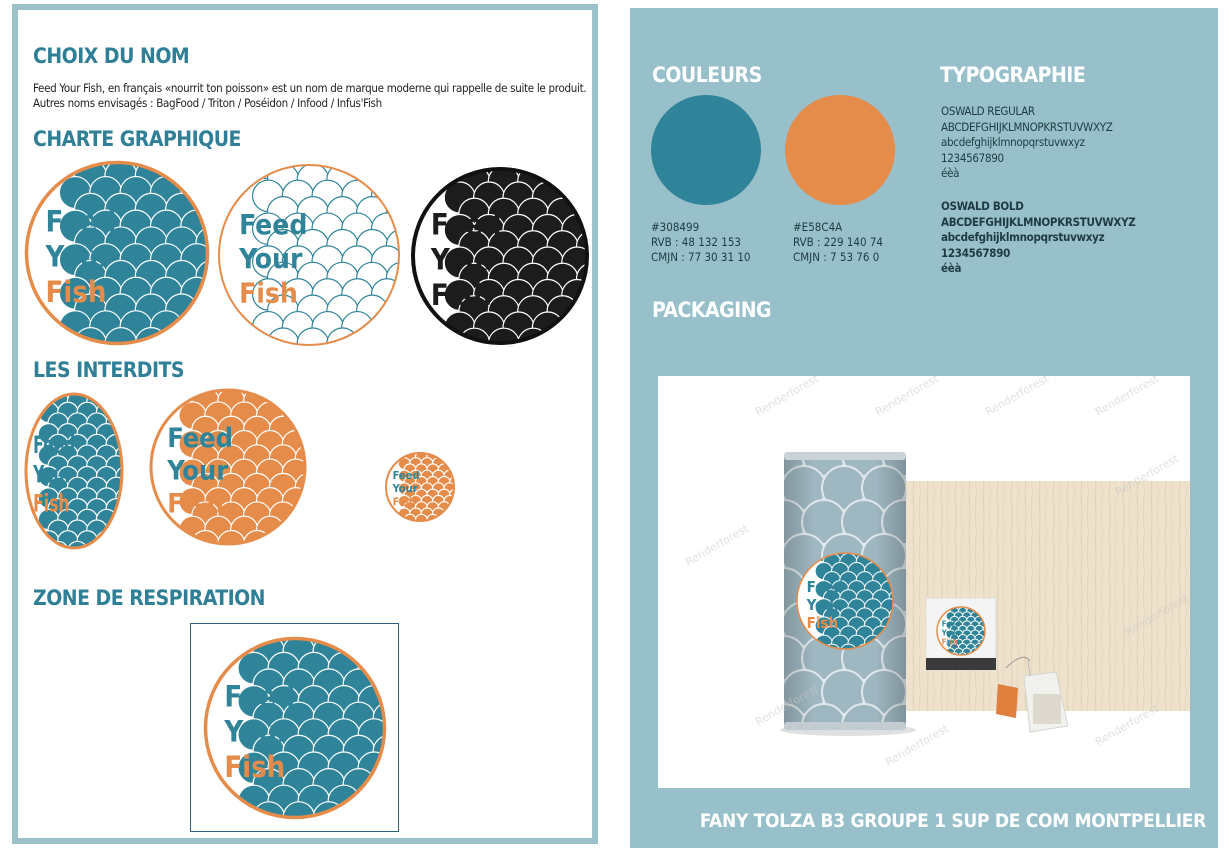 The height and width of the screenshot is (852, 1226). What do you see at coordinates (961, 634) in the screenshot?
I see `tea-sachet: FeedYourFish` at bounding box center [961, 634].